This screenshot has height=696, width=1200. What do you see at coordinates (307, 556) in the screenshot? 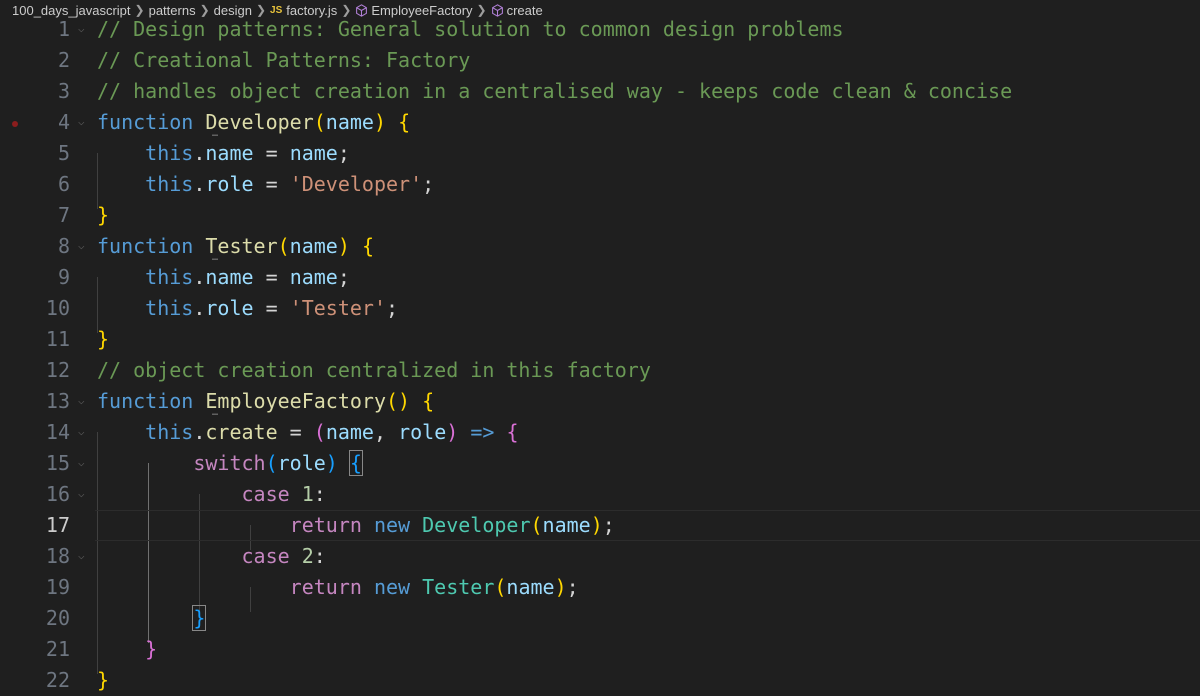
I see `number: 2` at bounding box center [307, 556].